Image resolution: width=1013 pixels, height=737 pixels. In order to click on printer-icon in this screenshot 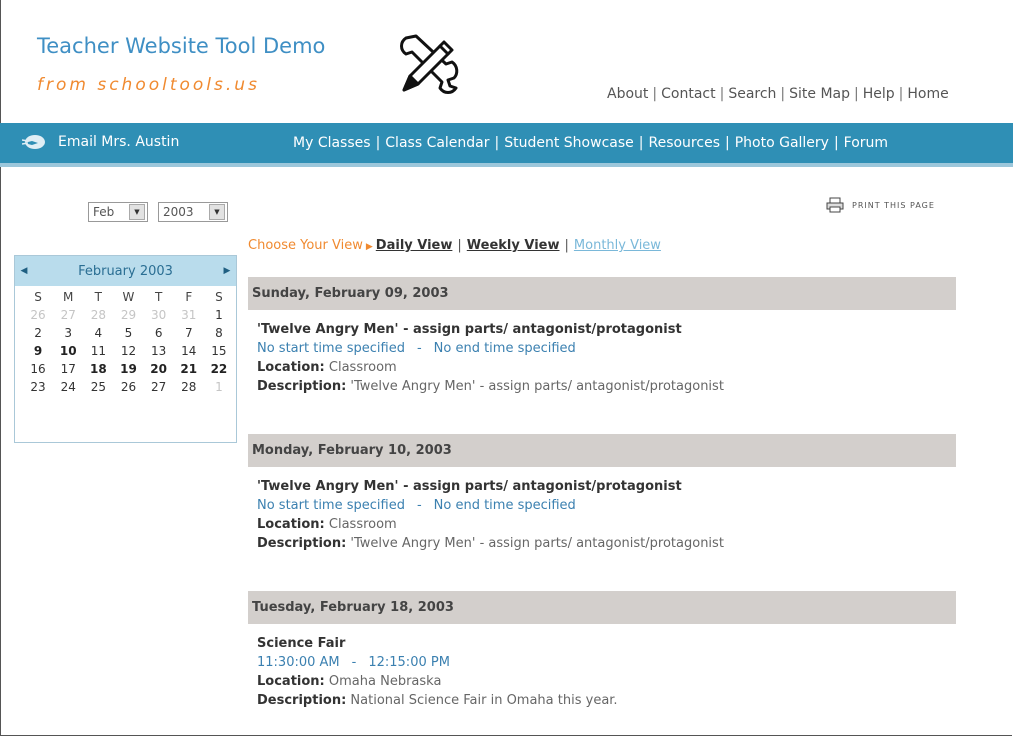, I will do `click(835, 205)`.